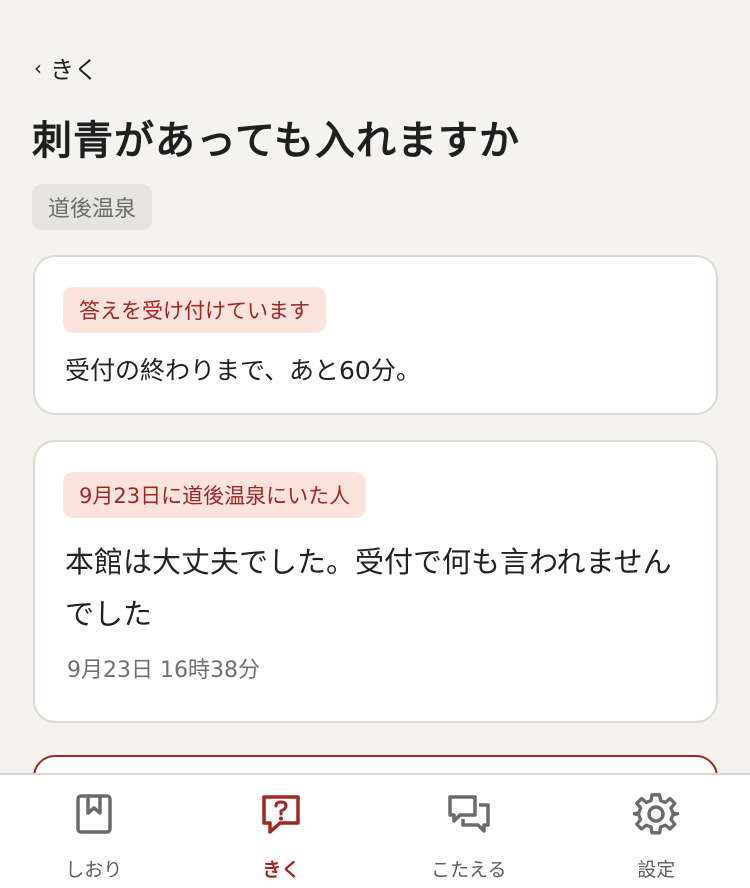 The image size is (750, 888). I want to click on tab-label: 設定, so click(656, 870).